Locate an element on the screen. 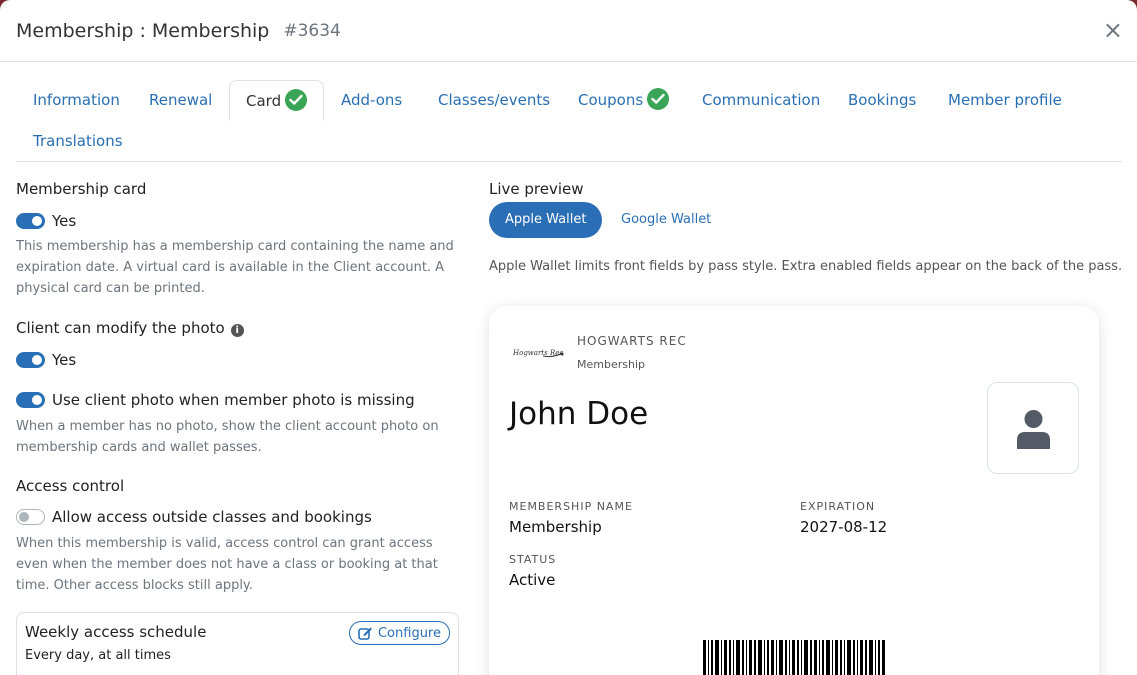 This screenshot has height=675, width=1137. edit-icon is located at coordinates (365, 633).